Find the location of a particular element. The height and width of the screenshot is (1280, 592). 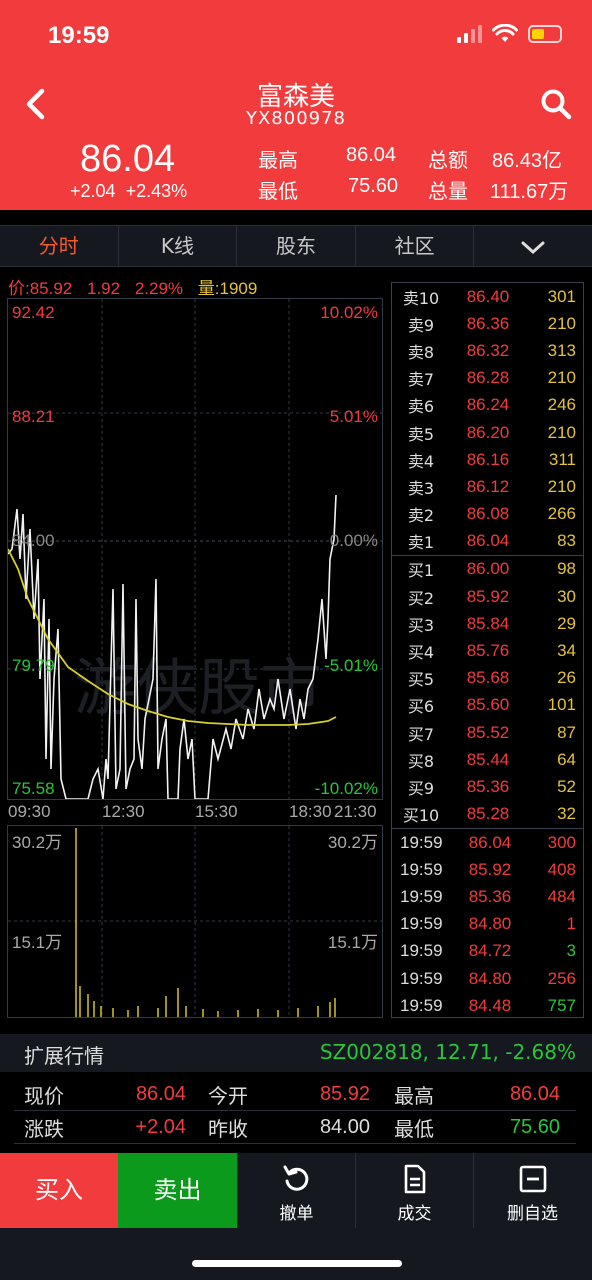

x-label-1830: 18:30 is located at coordinates (310, 811).